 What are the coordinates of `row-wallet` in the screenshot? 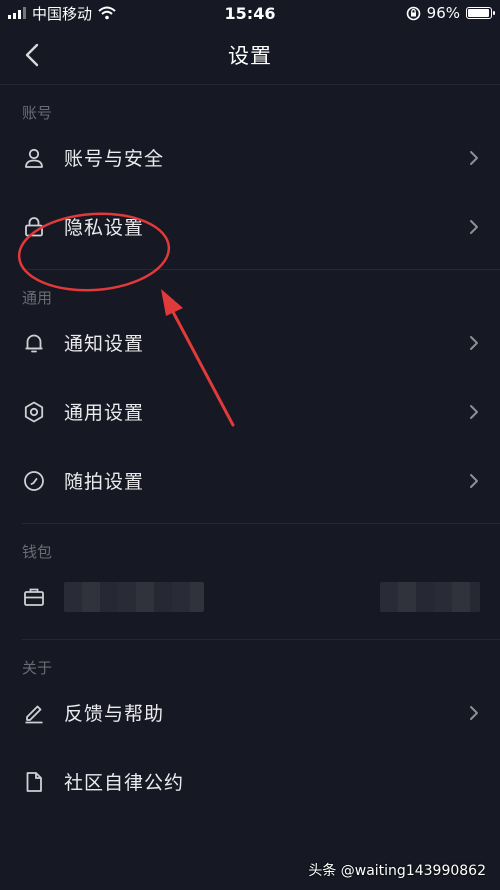 It's located at (250, 596).